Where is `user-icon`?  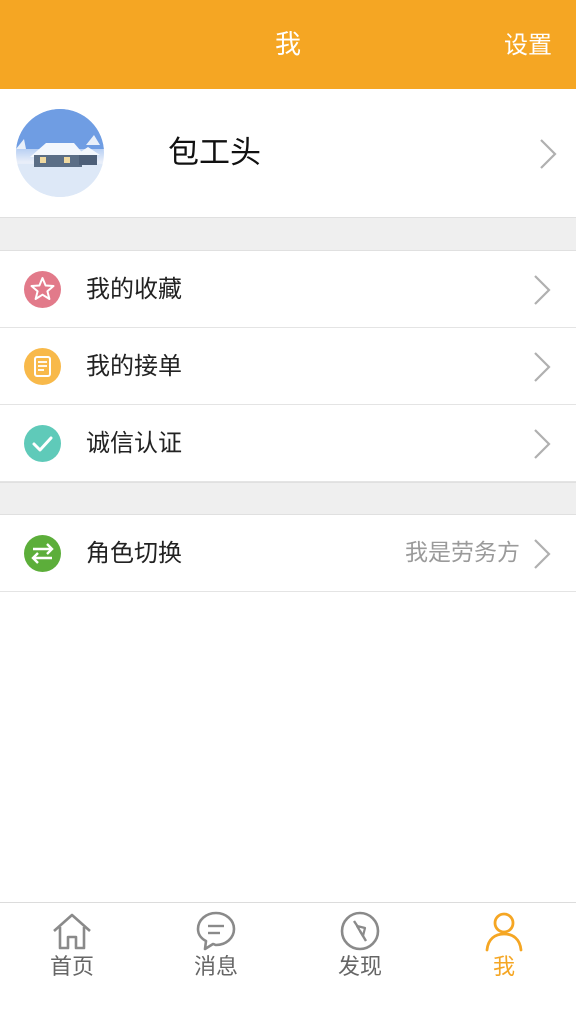
user-icon is located at coordinates (504, 932).